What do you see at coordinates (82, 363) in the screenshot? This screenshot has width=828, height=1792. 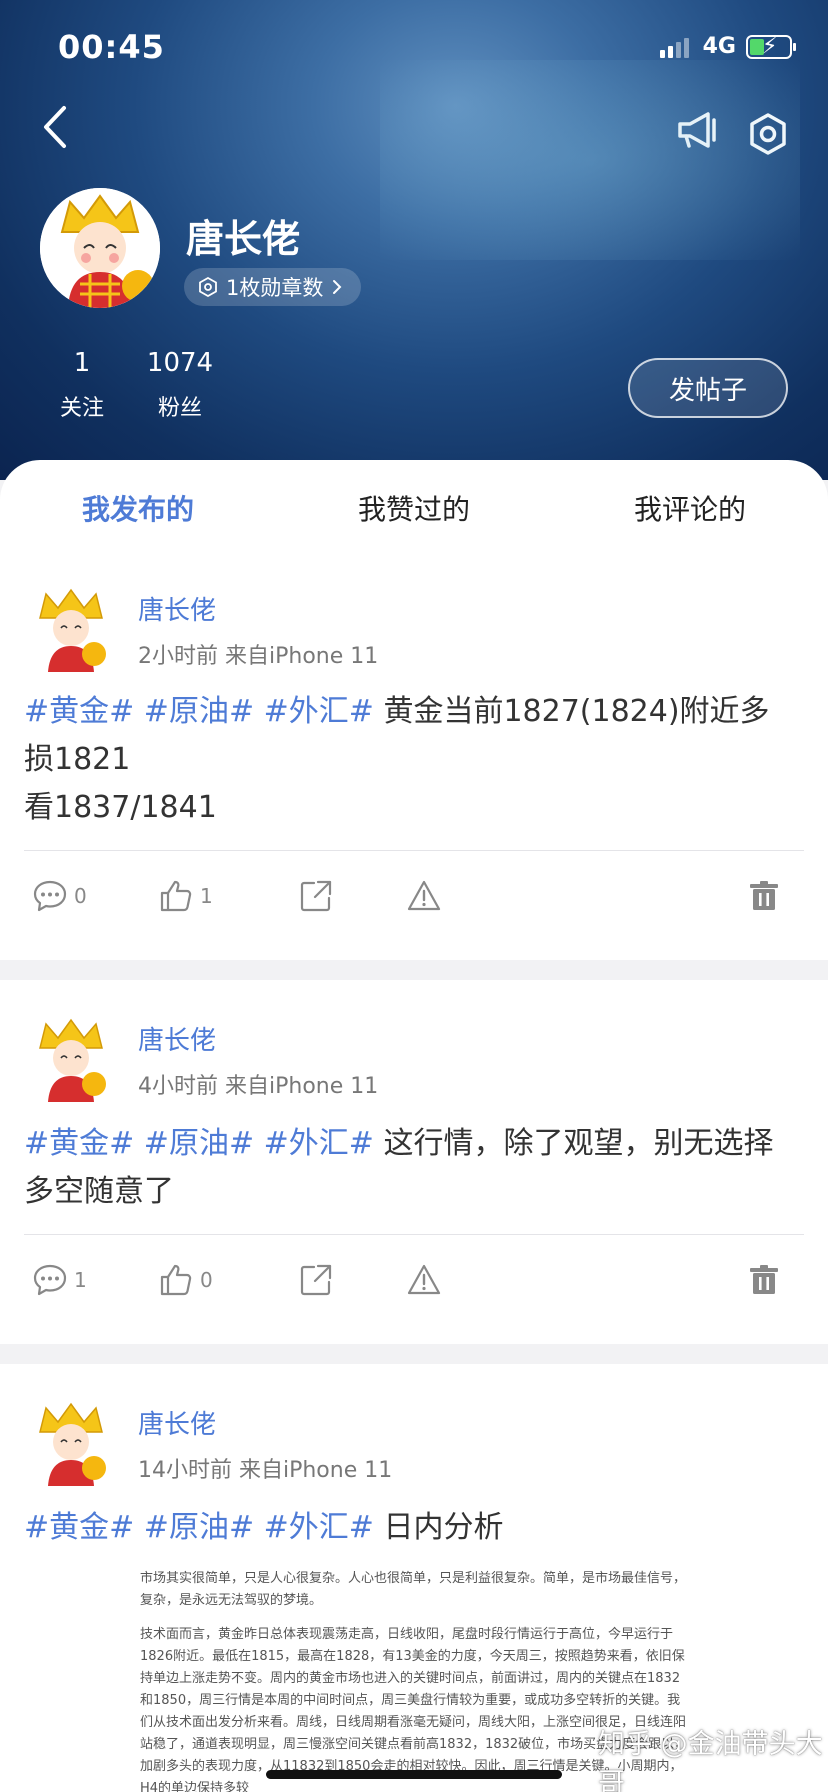 I see `following-count: 1` at bounding box center [82, 363].